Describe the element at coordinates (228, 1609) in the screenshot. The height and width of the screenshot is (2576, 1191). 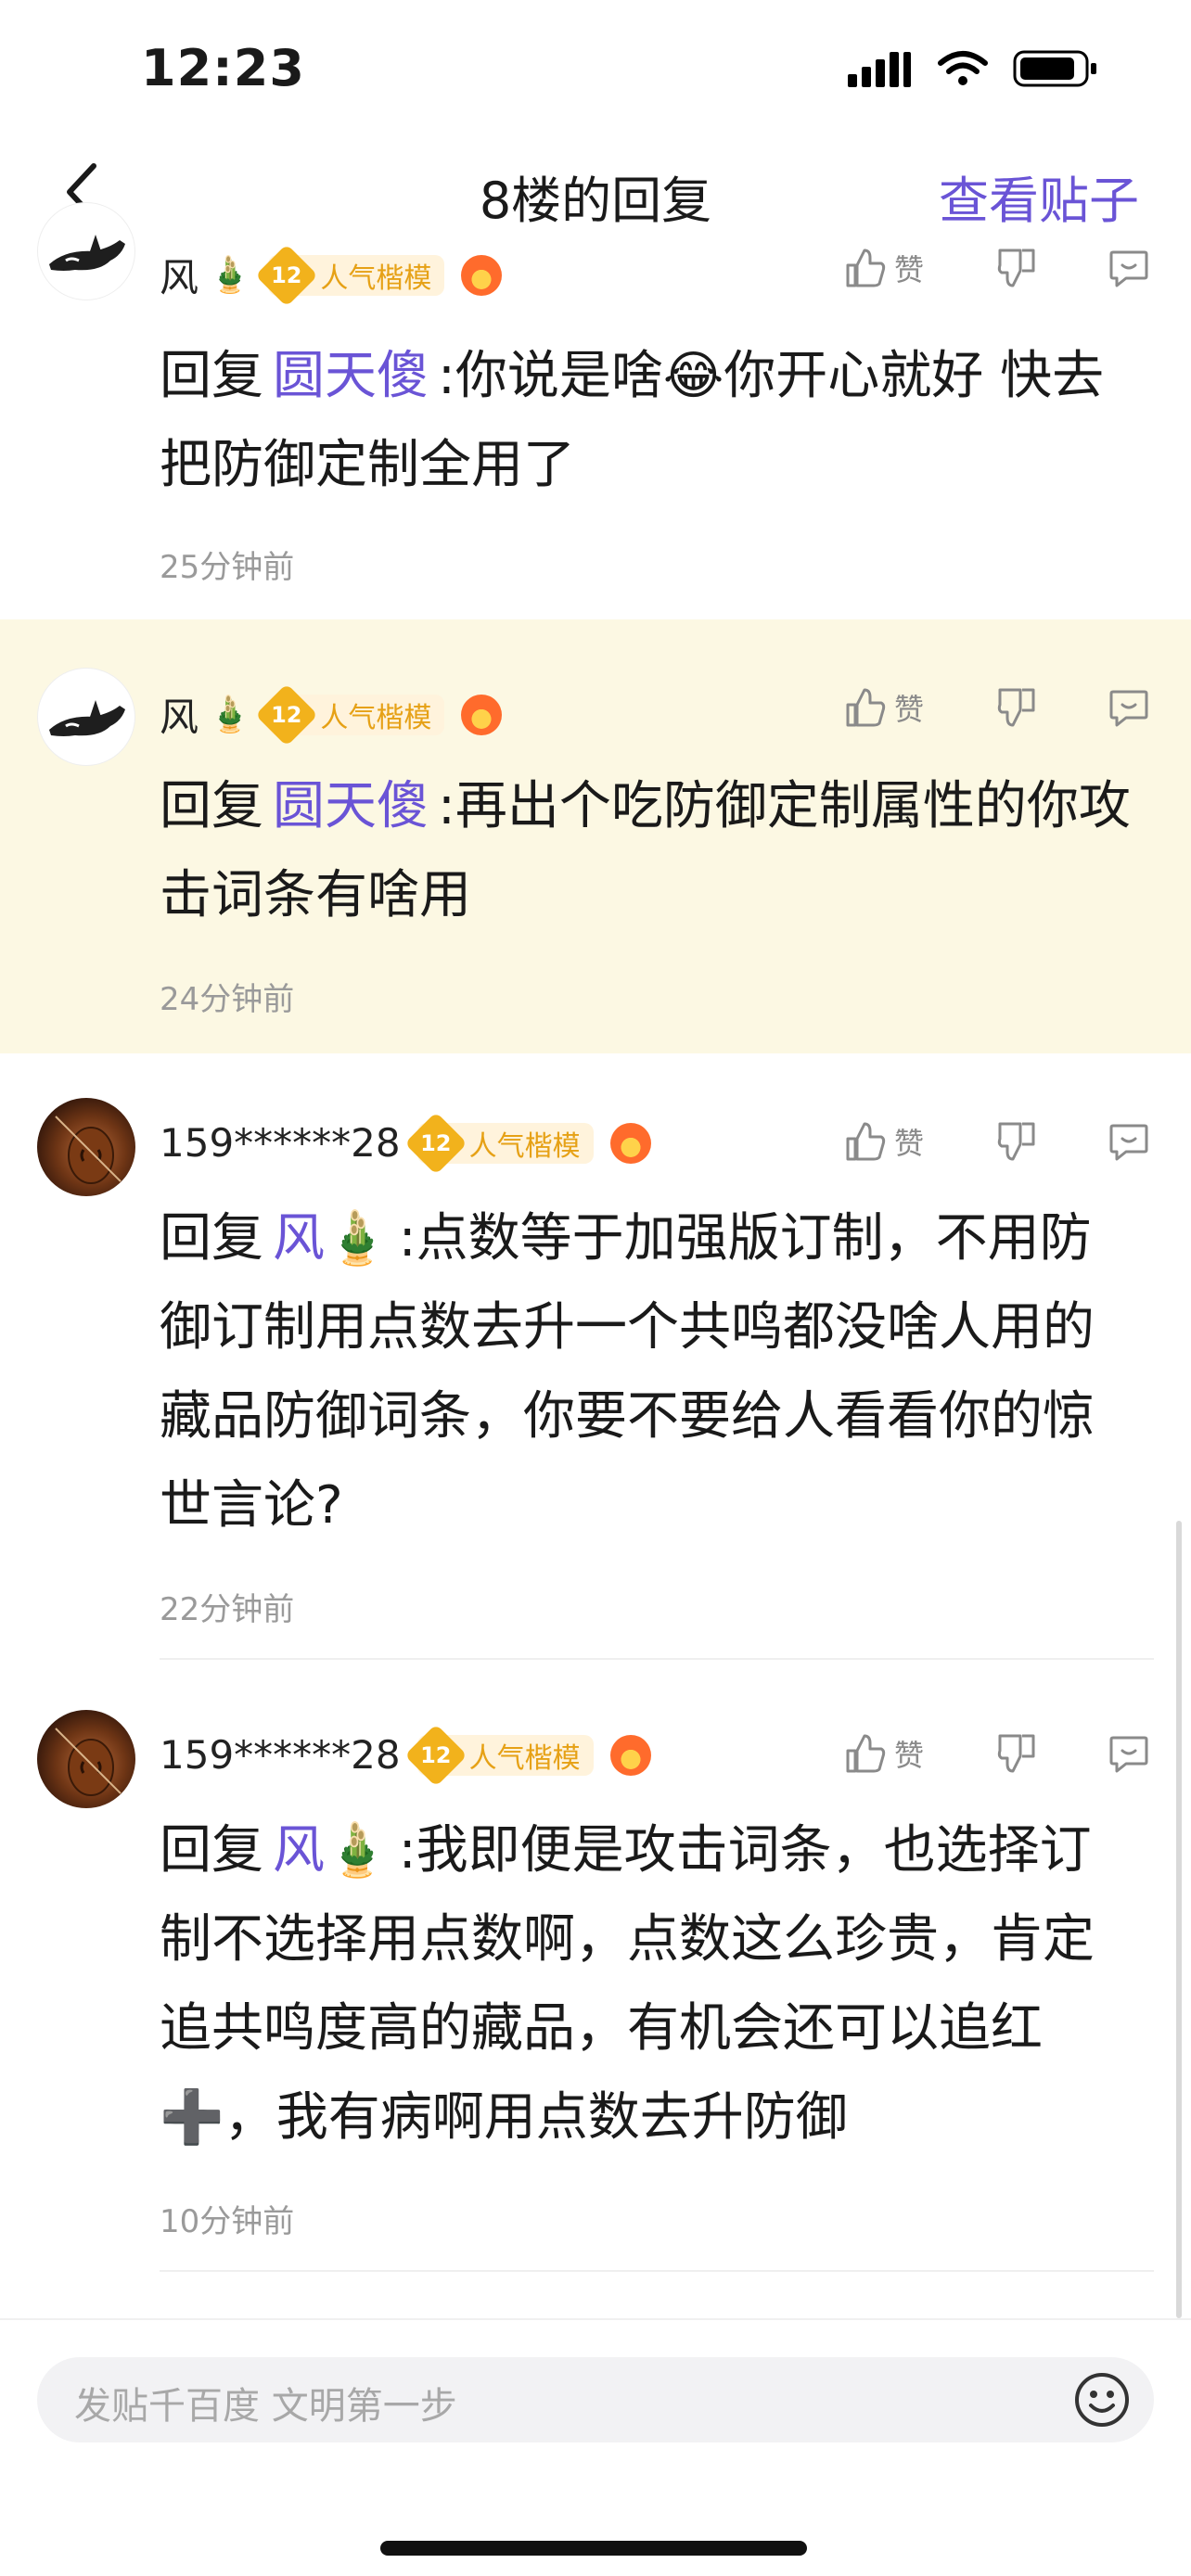
I see `timestamp: 22分钟前` at that location.